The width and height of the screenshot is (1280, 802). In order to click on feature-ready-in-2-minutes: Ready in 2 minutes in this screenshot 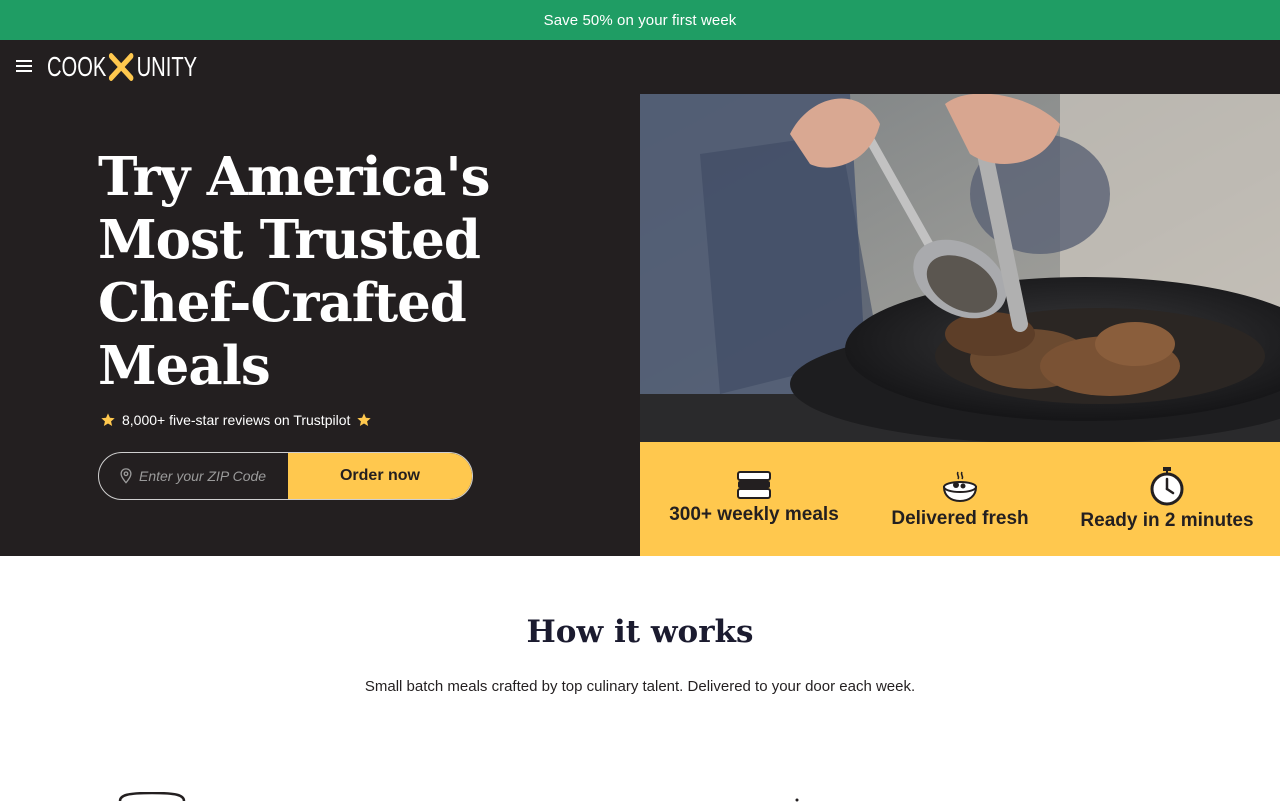, I will do `click(1167, 499)`.